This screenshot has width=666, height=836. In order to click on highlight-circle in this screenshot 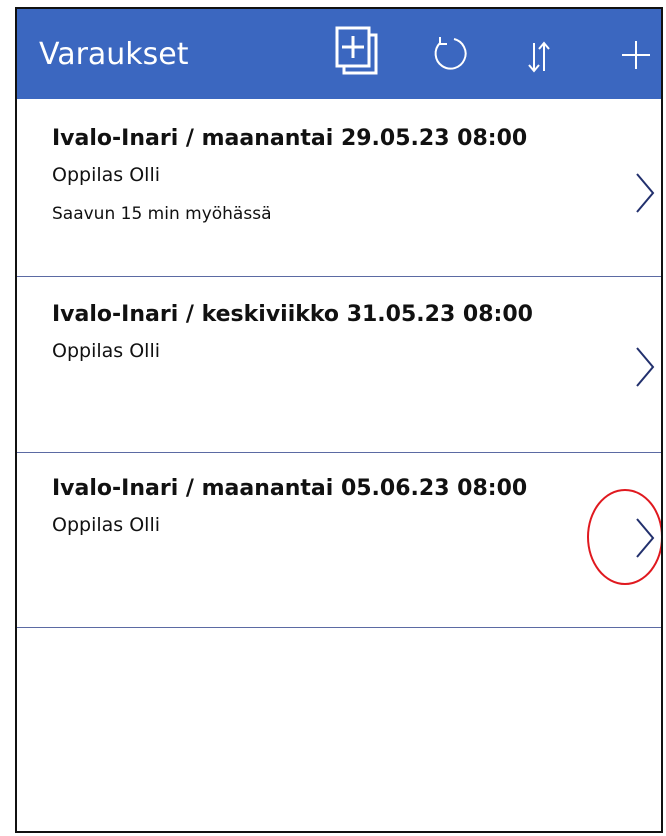, I will do `click(624, 537)`.